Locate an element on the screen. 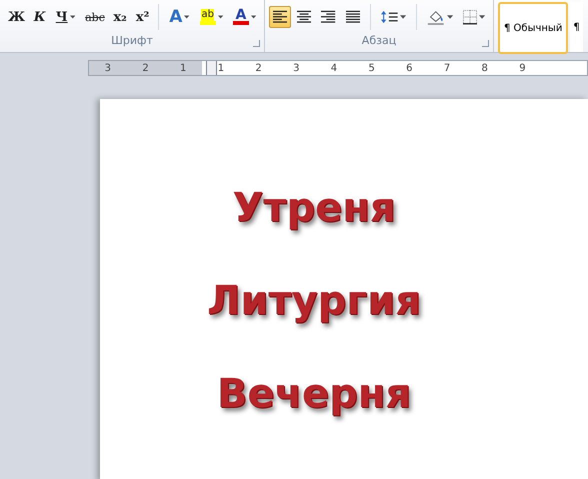 Image resolution: width=588 pixels, height=479 pixels. align-right-icon is located at coordinates (328, 17).